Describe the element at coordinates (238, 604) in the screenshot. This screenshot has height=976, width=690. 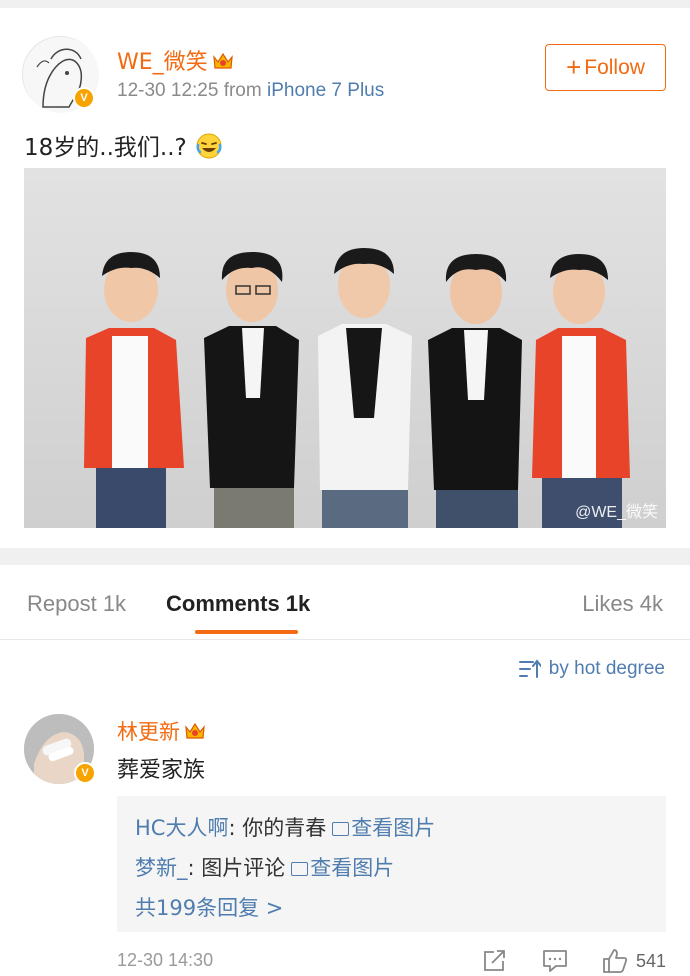
I see `tab-comments: Comments 1k` at that location.